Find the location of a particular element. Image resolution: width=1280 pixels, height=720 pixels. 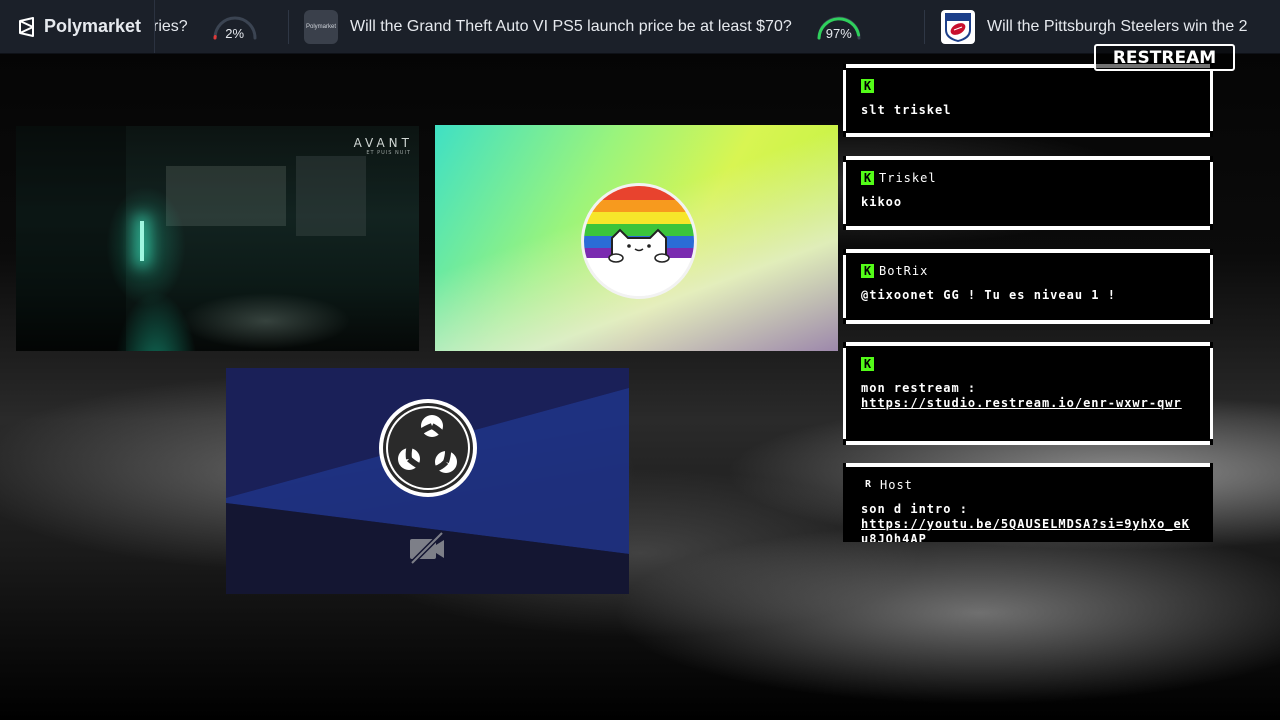

gauge-value: 2% is located at coordinates (235, 33).